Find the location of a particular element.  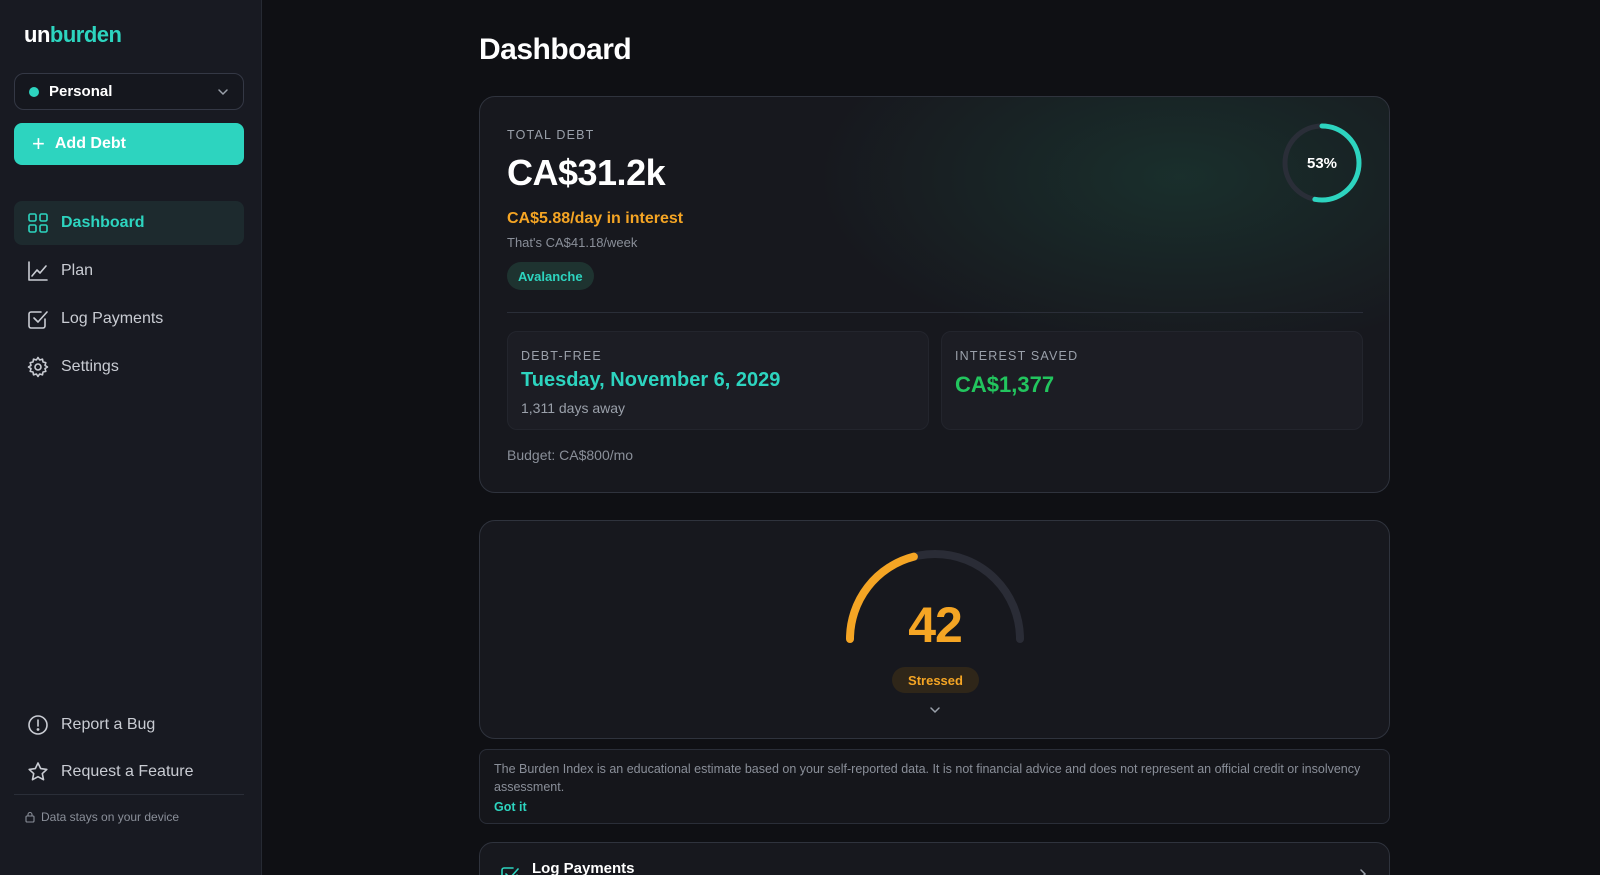

sidebar-item-dashboard: Dashboard is located at coordinates (129, 223).